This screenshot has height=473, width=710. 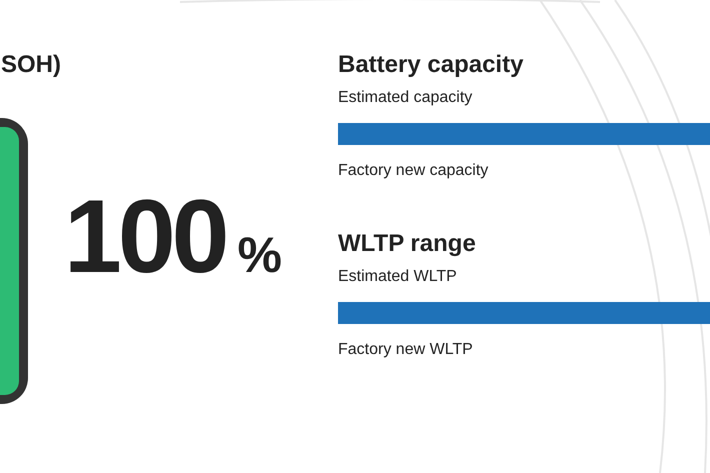 What do you see at coordinates (431, 65) in the screenshot?
I see `section-title: Battery capacity` at bounding box center [431, 65].